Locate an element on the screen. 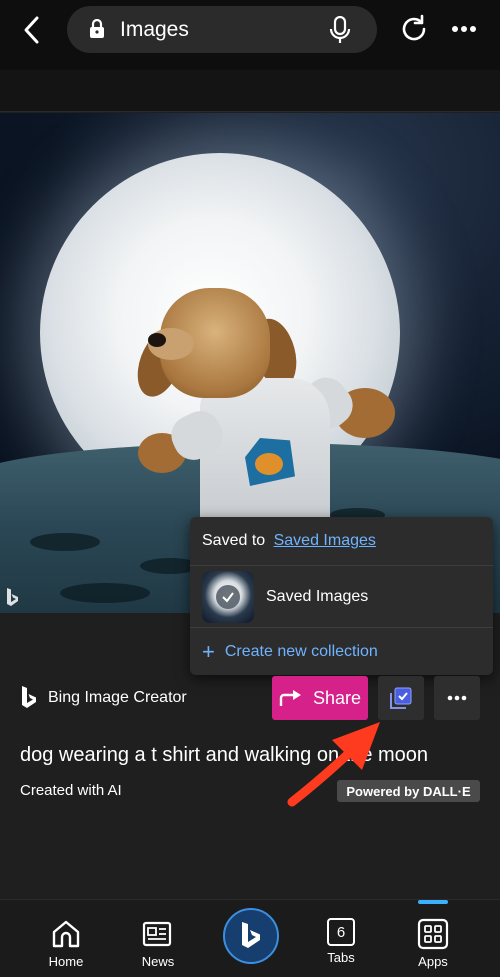  address-text: Images is located at coordinates (154, 29).